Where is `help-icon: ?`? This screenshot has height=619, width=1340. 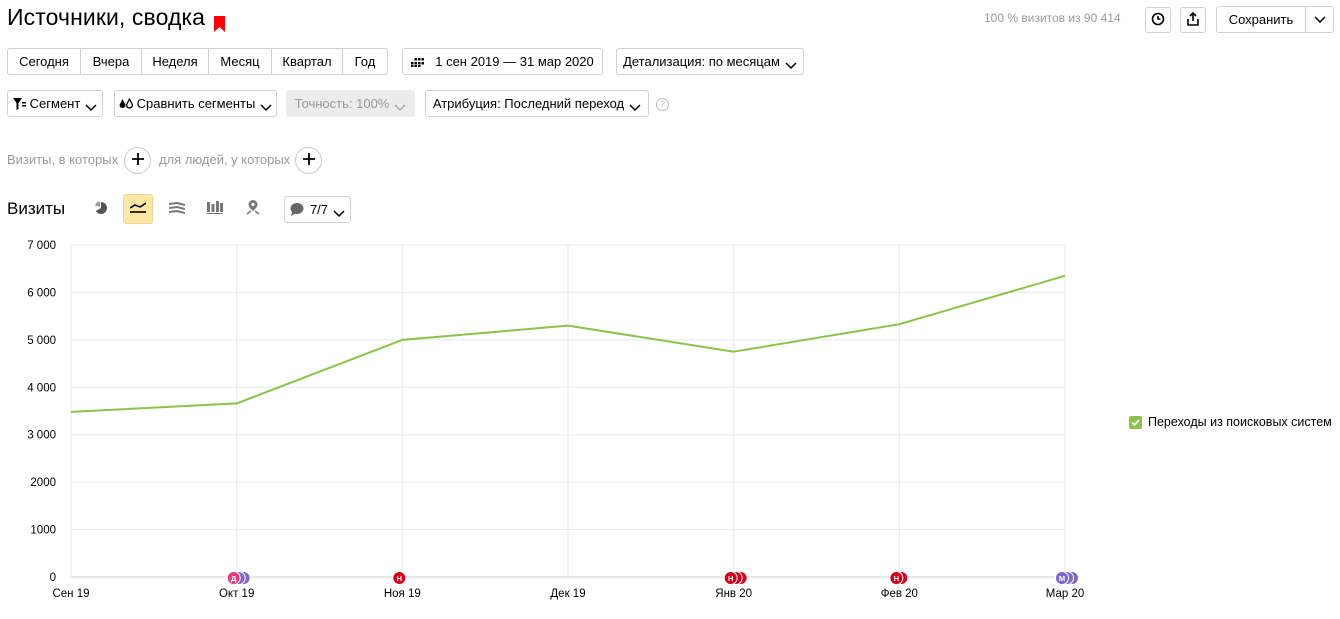 help-icon: ? is located at coordinates (662, 104).